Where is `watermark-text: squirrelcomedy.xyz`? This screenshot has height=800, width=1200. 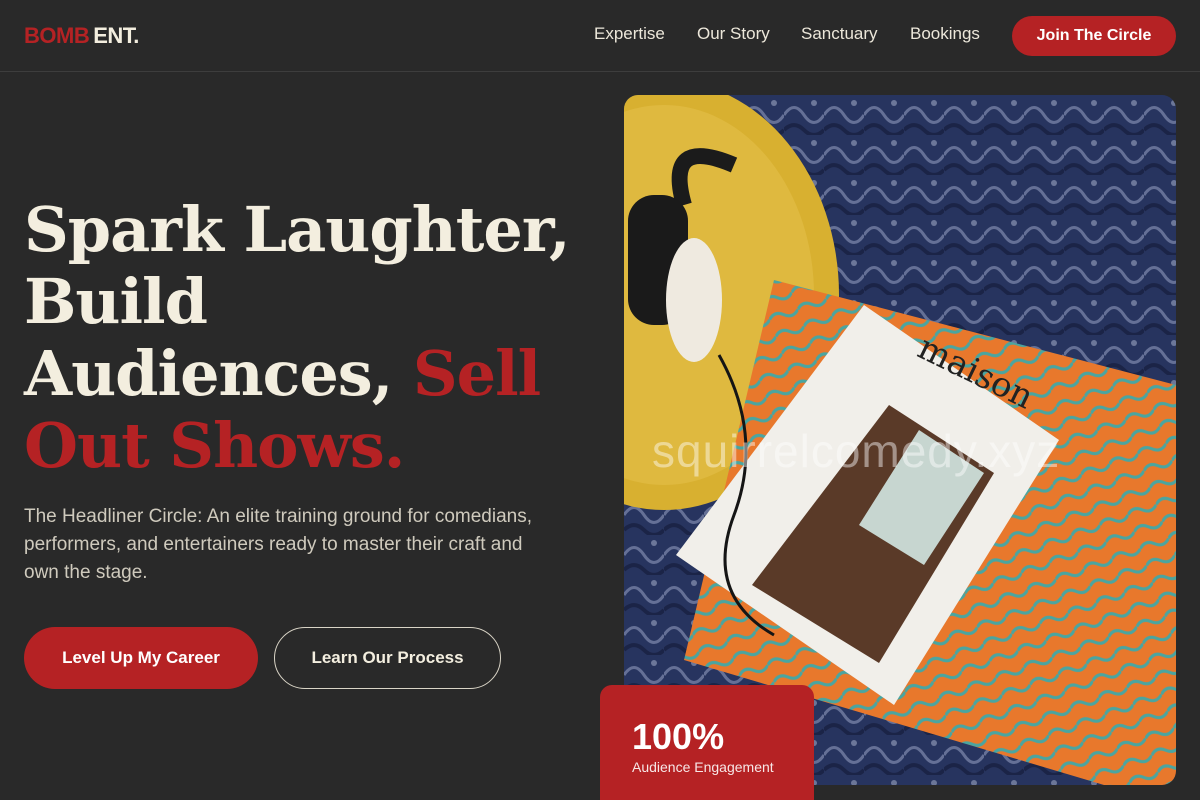
watermark-text: squirrelcomedy.xyz is located at coordinates (856, 451).